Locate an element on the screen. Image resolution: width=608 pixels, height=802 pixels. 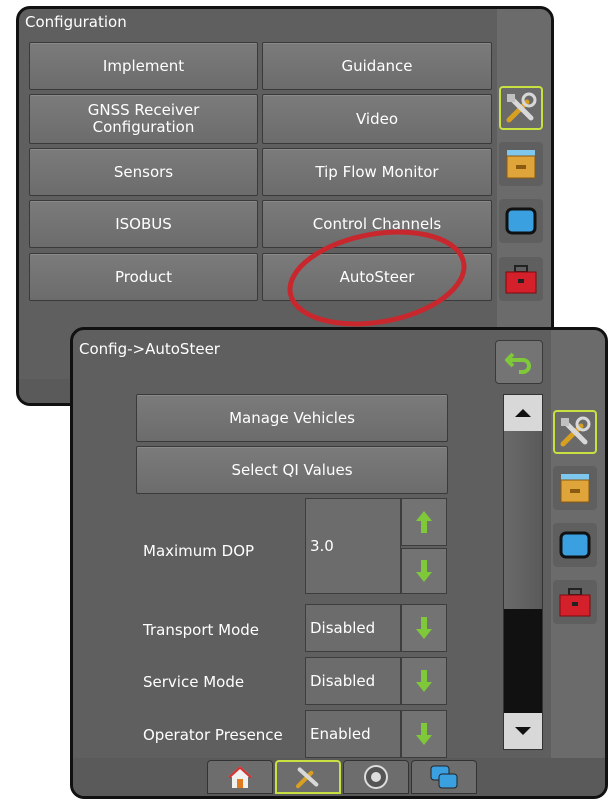
operator-presence-field: Enabled is located at coordinates (353, 734).